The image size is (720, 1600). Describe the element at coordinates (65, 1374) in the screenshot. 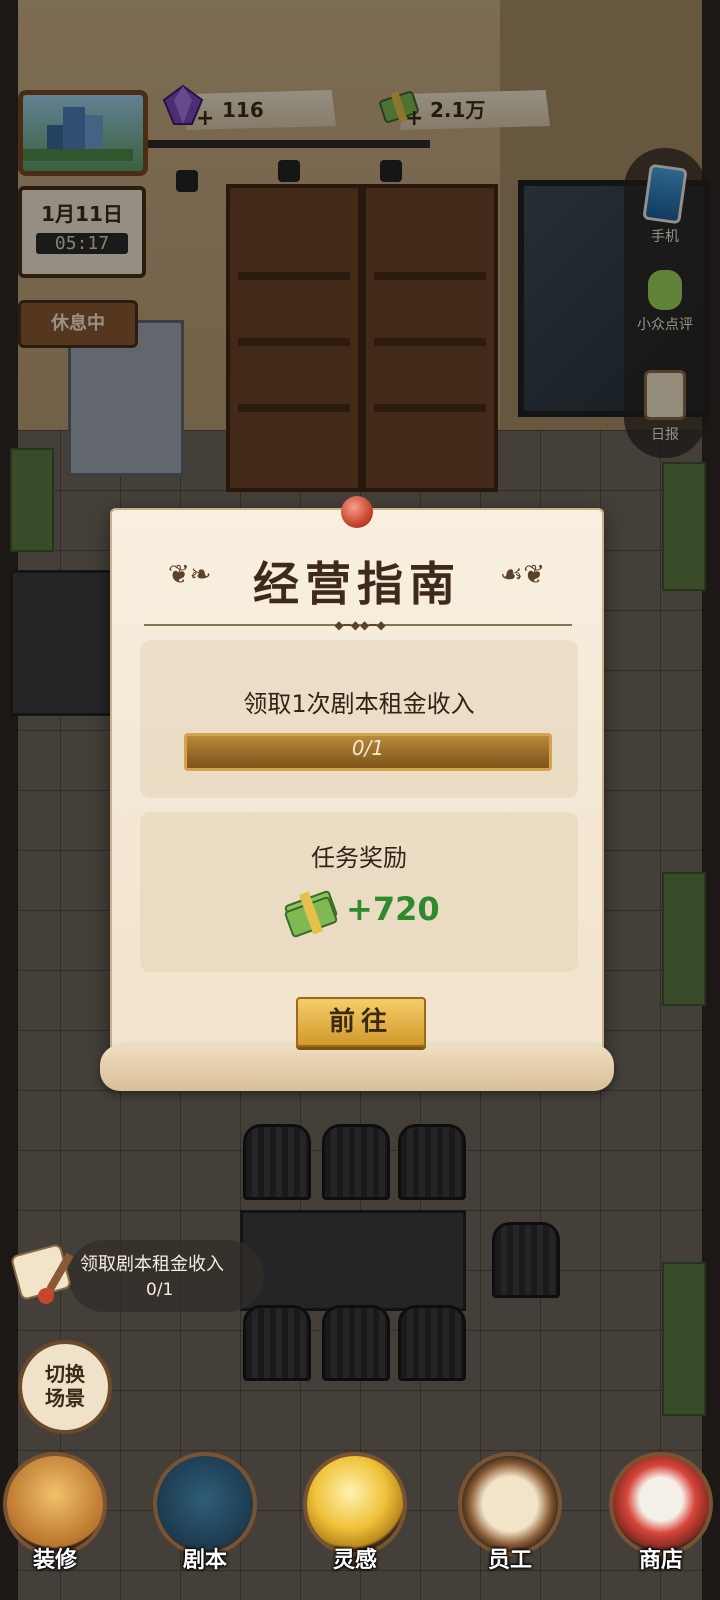

I see `switch-scene-label-1: 切换` at that location.